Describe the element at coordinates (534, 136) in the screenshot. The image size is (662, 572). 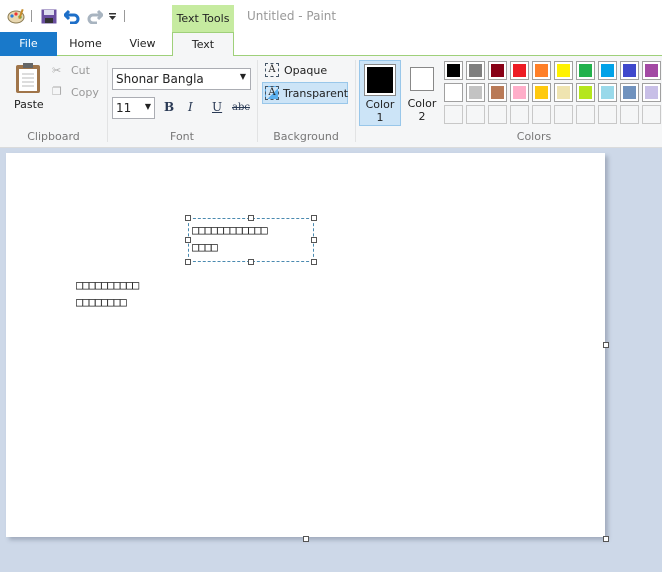
I see `colors-group-label: Colors` at that location.